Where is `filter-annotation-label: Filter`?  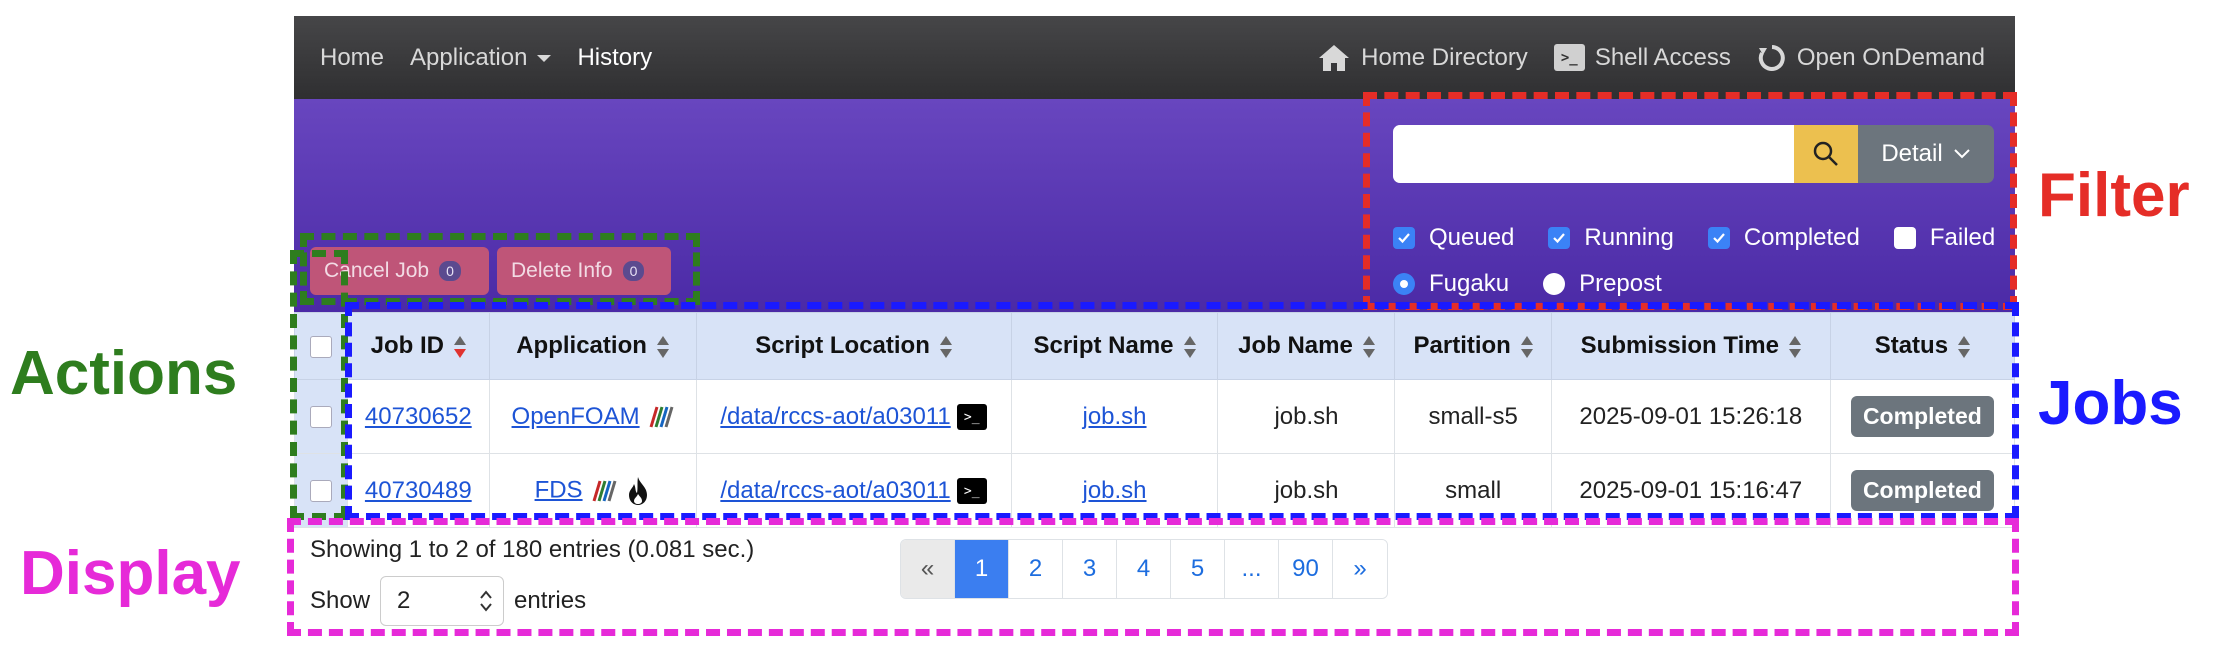
filter-annotation-label: Filter is located at coordinates (2114, 195).